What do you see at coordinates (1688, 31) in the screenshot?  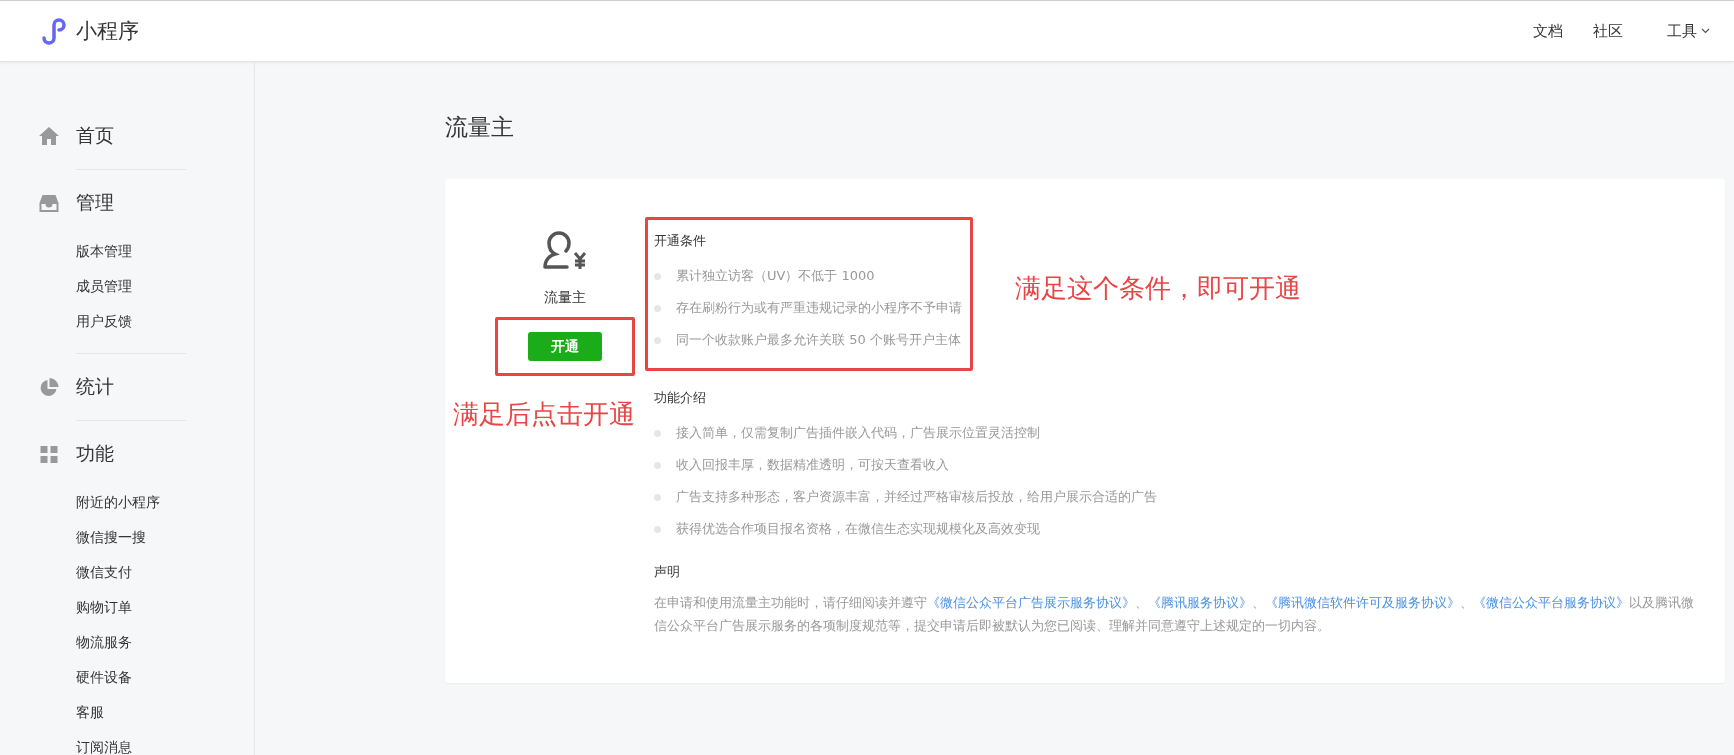 I see `tools-menu: 工具` at bounding box center [1688, 31].